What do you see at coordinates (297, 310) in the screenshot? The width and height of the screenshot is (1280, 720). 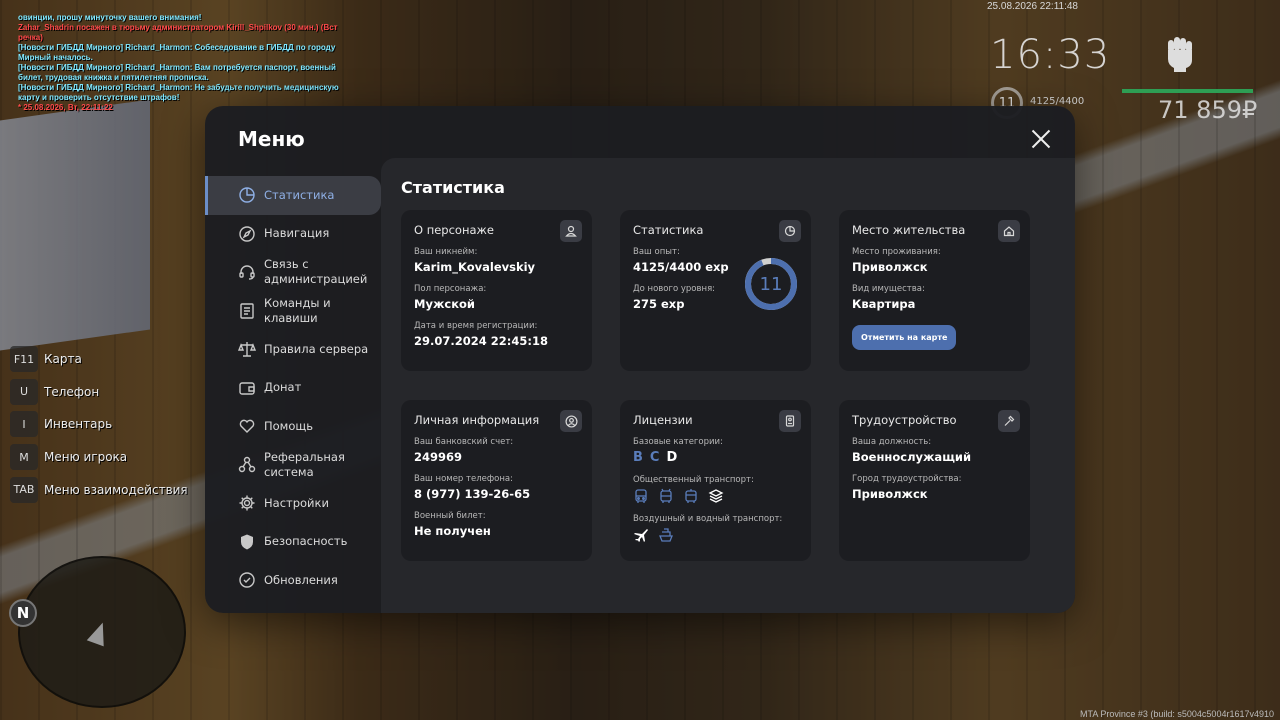 I see `sidebar-item-label: Команды и клавиши` at bounding box center [297, 310].